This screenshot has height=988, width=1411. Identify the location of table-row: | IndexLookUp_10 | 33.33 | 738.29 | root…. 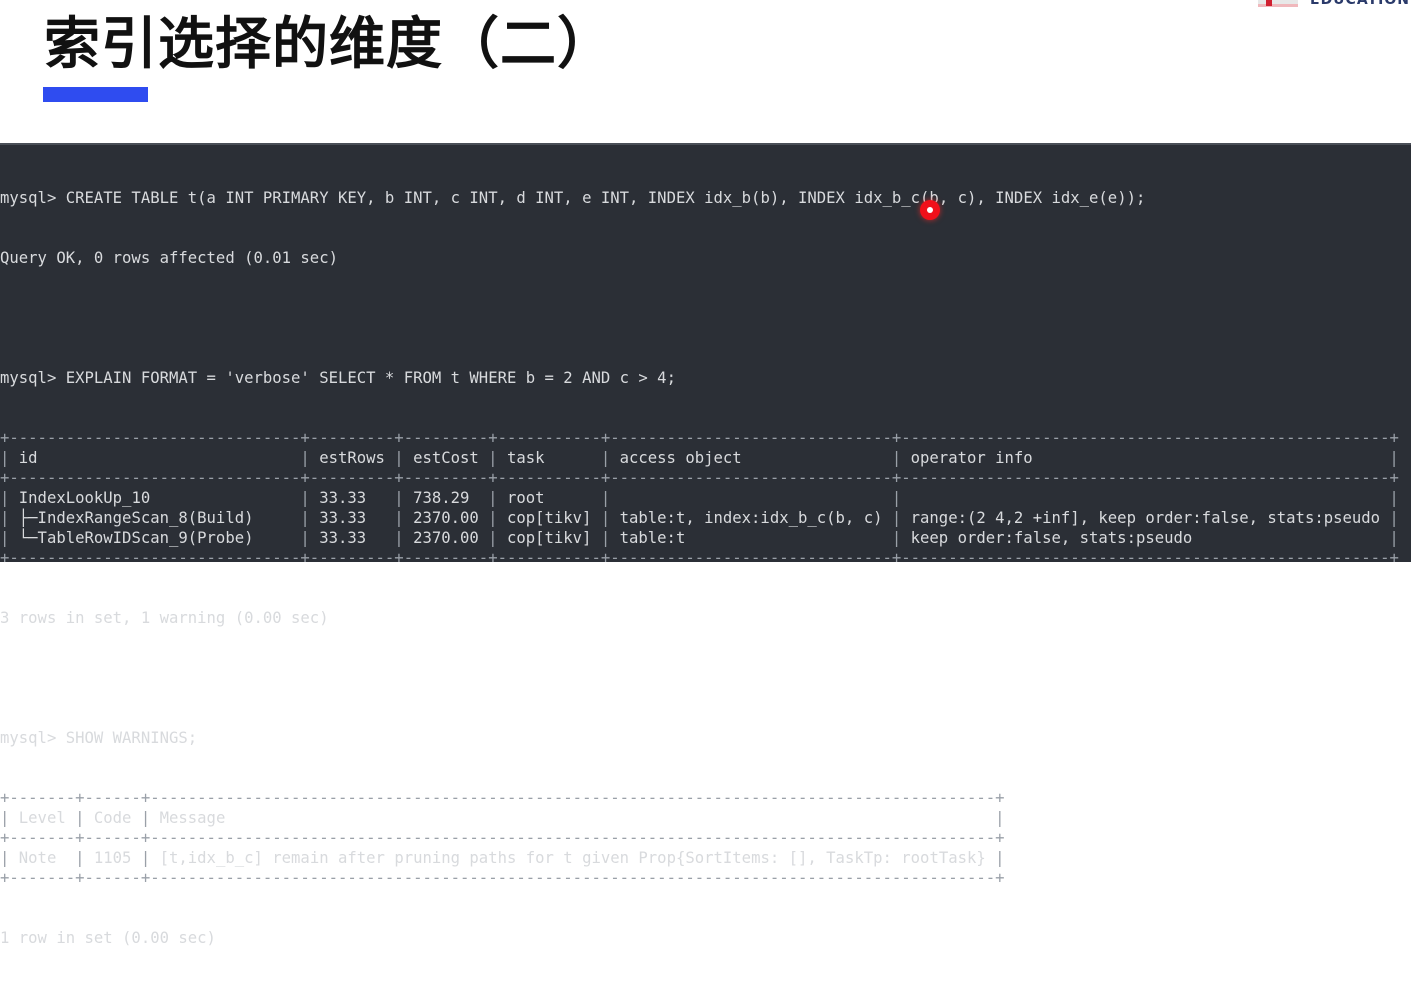
(699, 498).